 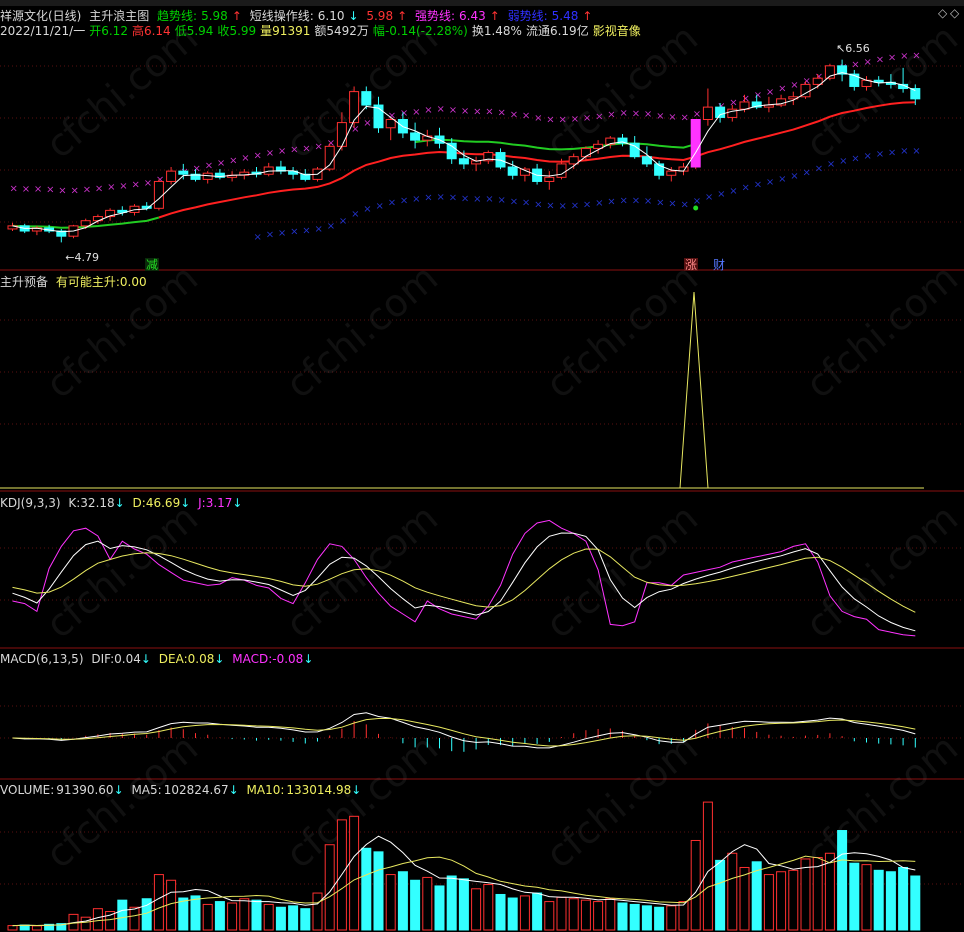 I want to click on zhang-label: 涨, so click(x=691, y=264).